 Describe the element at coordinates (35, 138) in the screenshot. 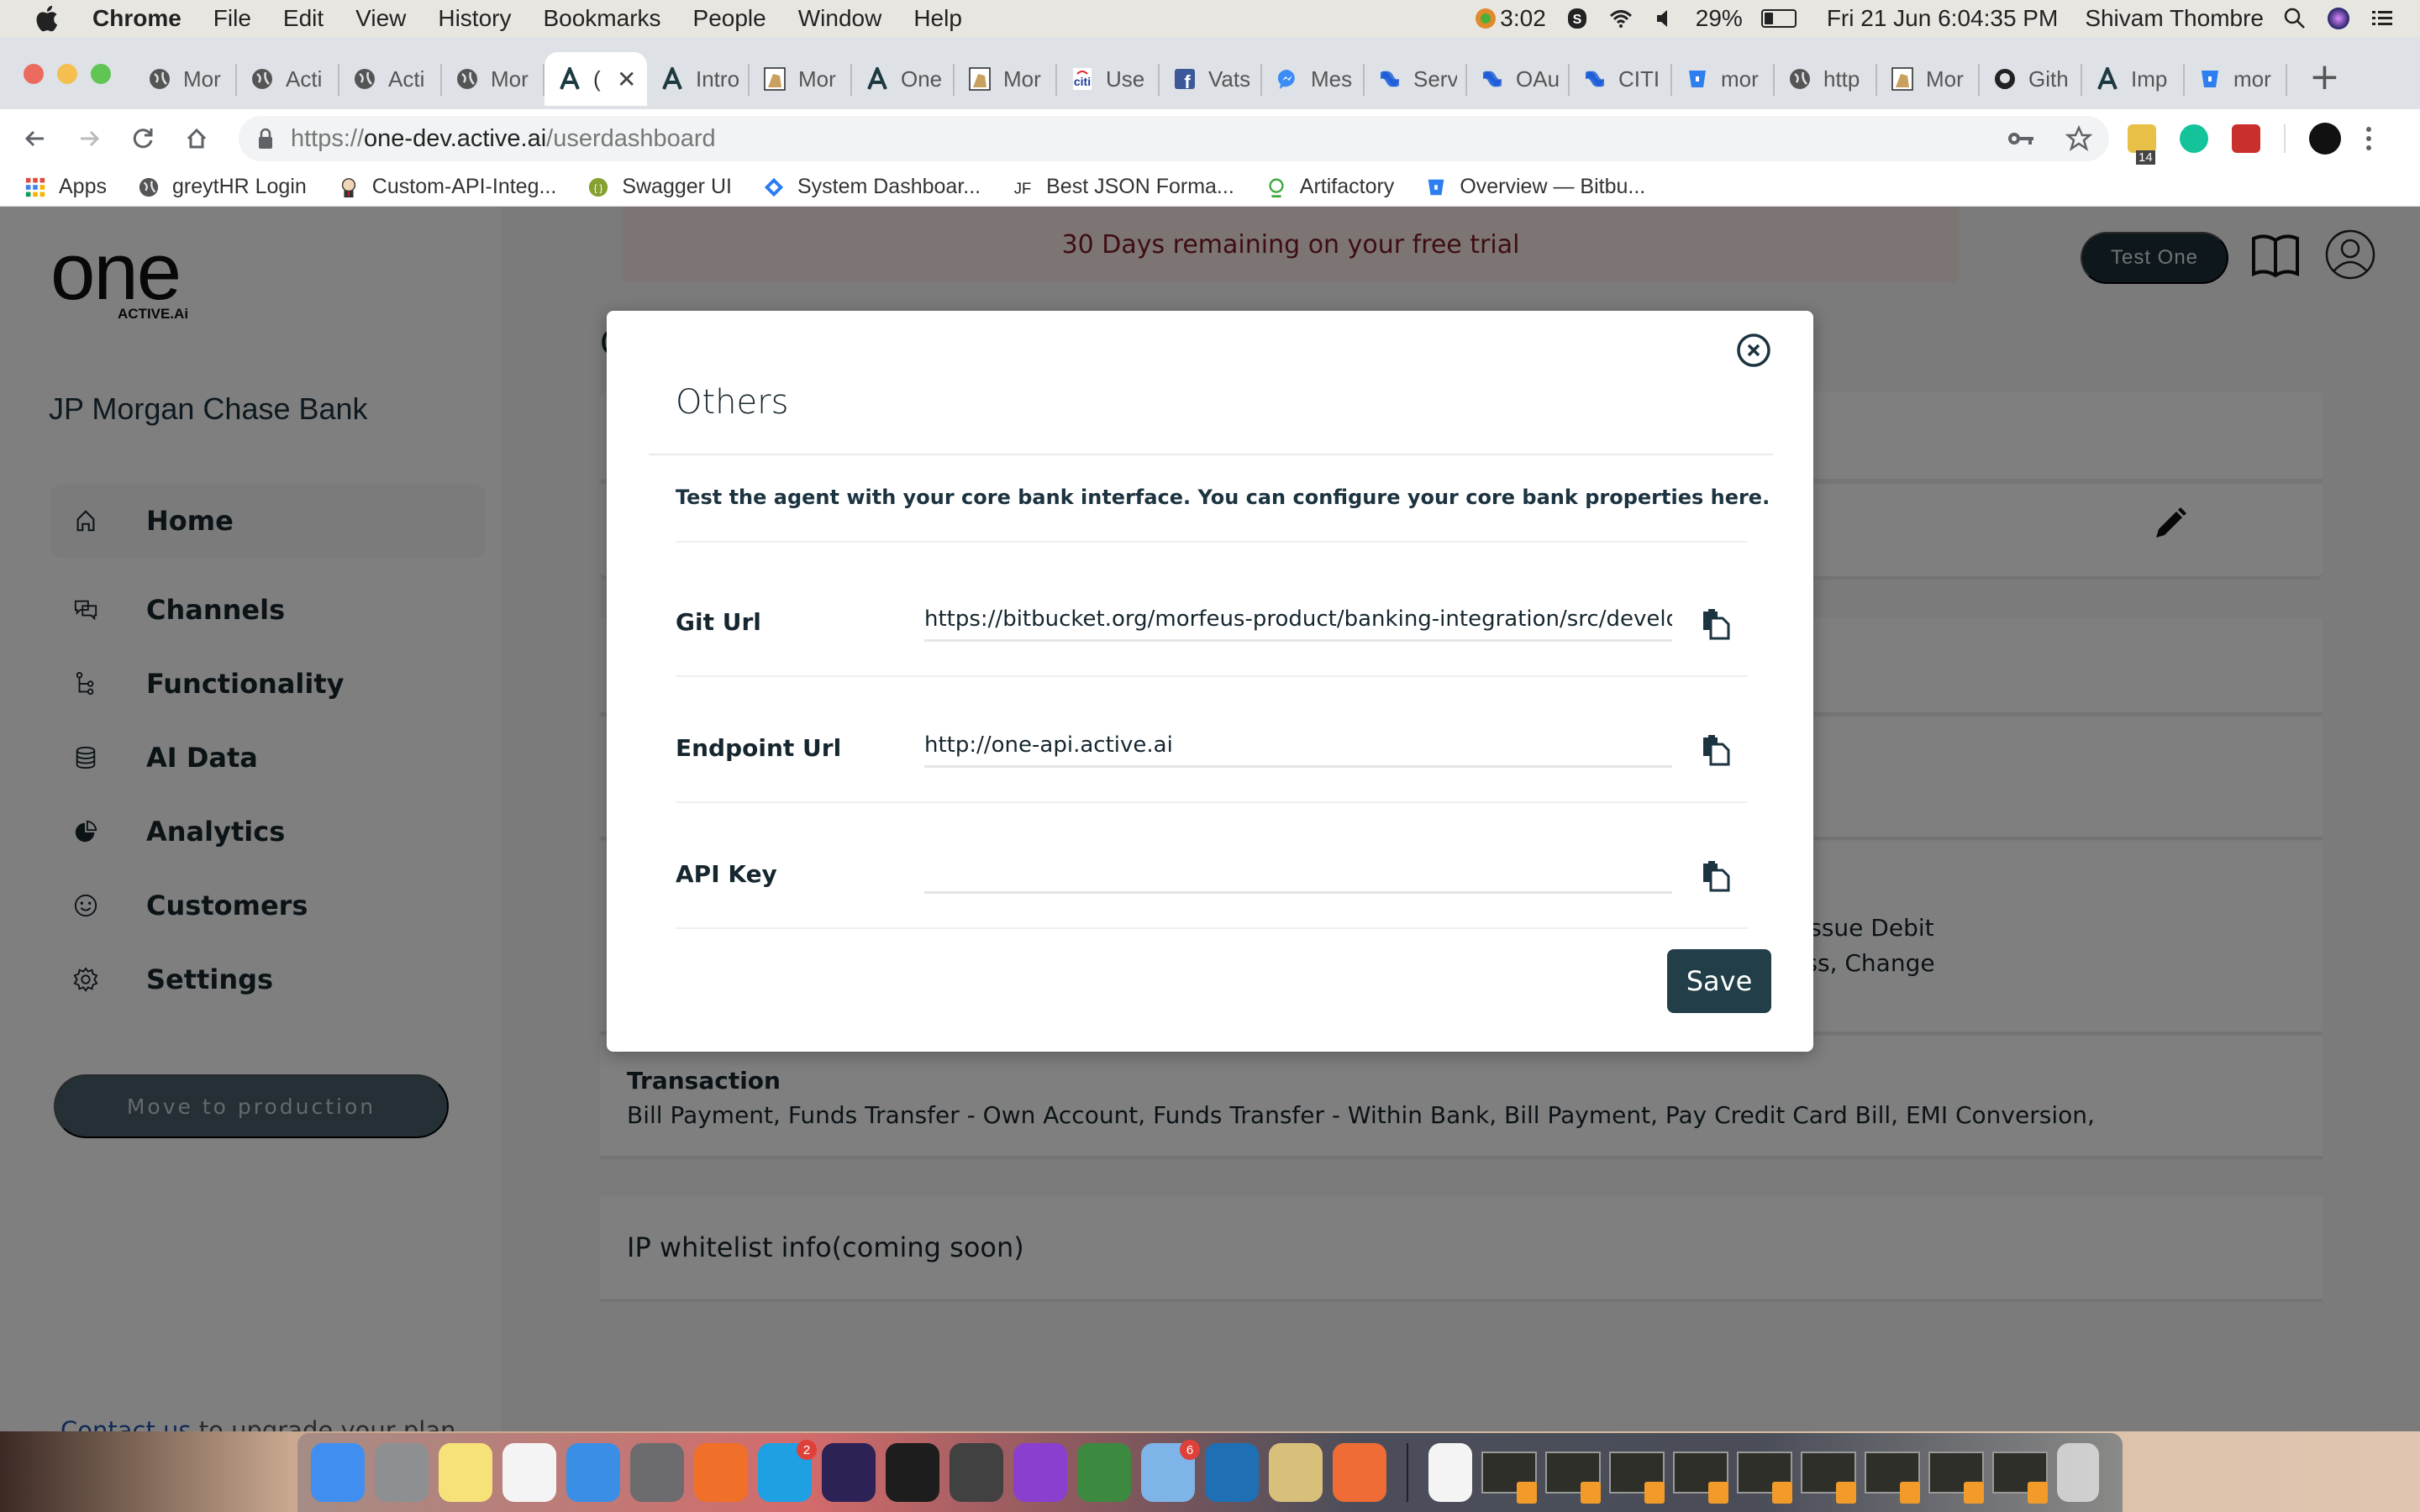

I see `back-button` at that location.